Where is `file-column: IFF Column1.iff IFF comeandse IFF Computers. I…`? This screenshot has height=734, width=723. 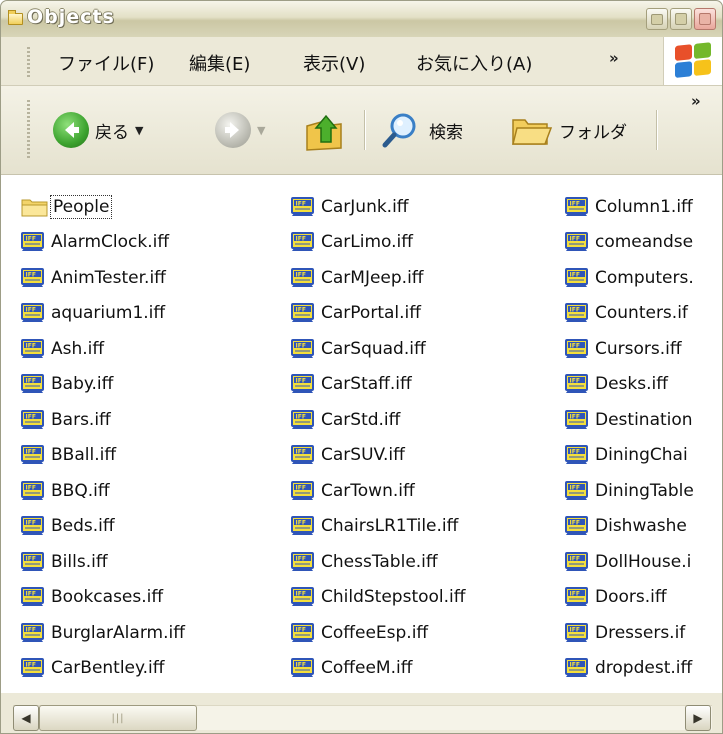
file-column: IFF Column1.iff IFF comeandse IFF Computers. I… is located at coordinates (629, 437).